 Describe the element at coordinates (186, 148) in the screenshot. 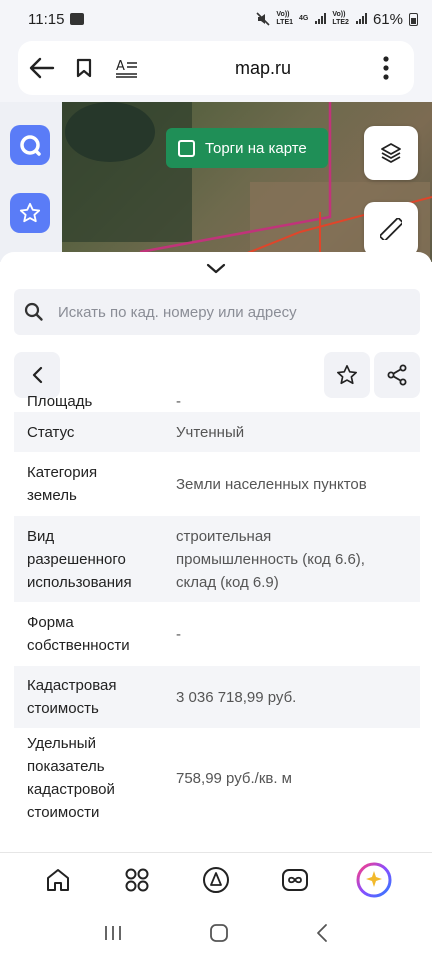

I see `auctions-checkbox` at that location.